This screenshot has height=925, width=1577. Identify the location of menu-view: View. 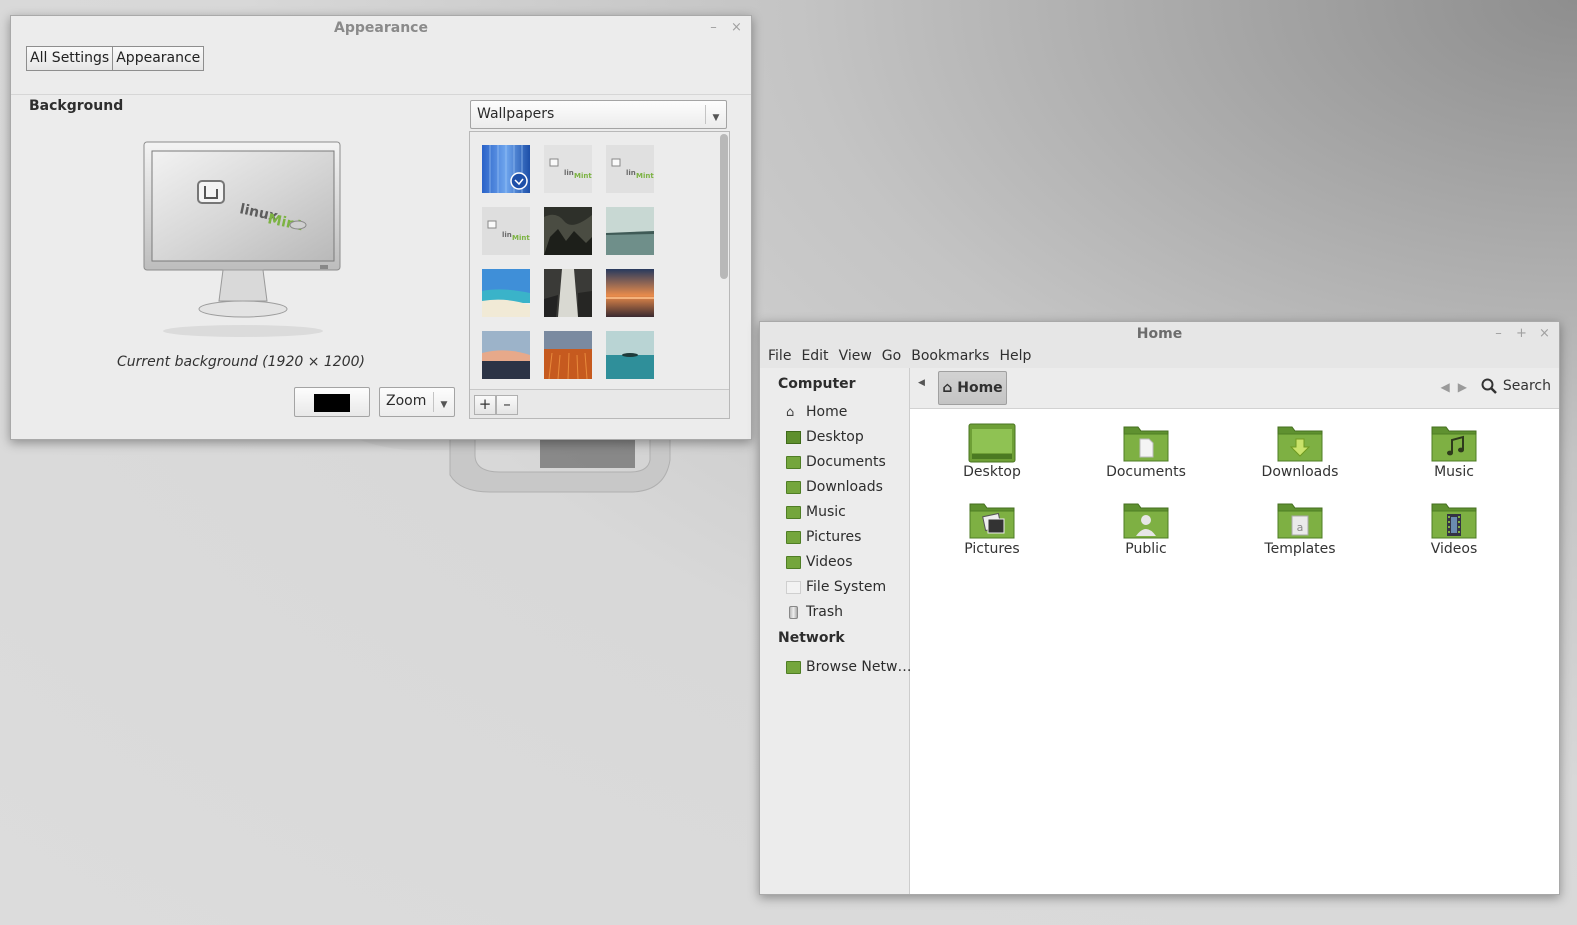
(855, 358).